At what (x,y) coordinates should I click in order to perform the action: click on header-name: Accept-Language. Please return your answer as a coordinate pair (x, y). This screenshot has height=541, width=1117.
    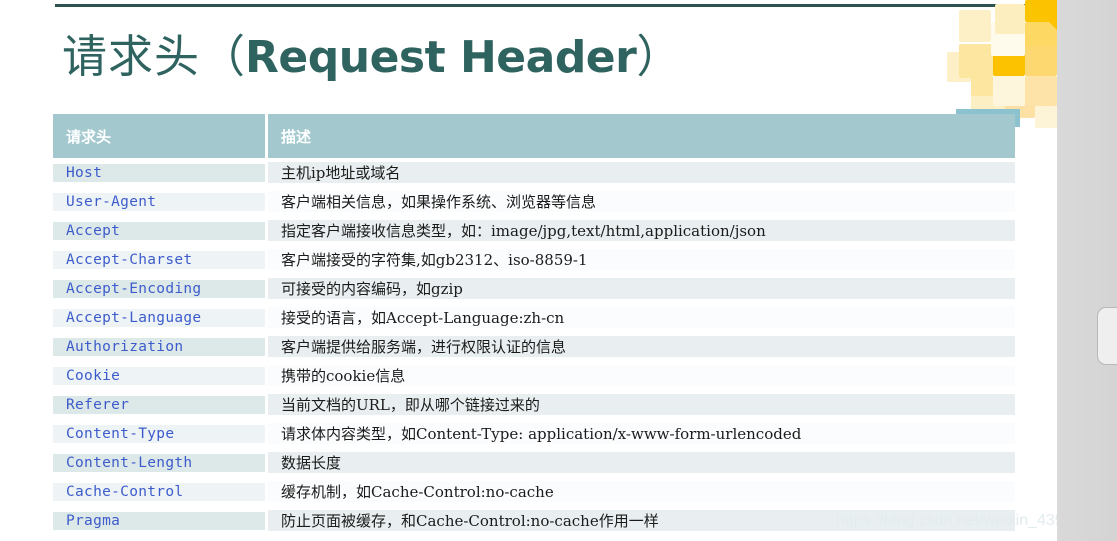
    Looking at the image, I should click on (134, 317).